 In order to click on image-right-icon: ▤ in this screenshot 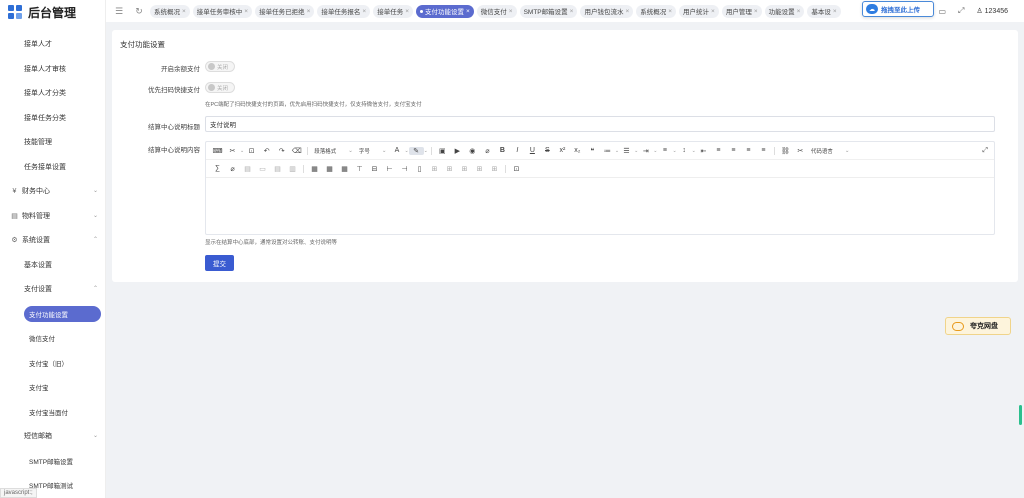, I will do `click(277, 169)`.